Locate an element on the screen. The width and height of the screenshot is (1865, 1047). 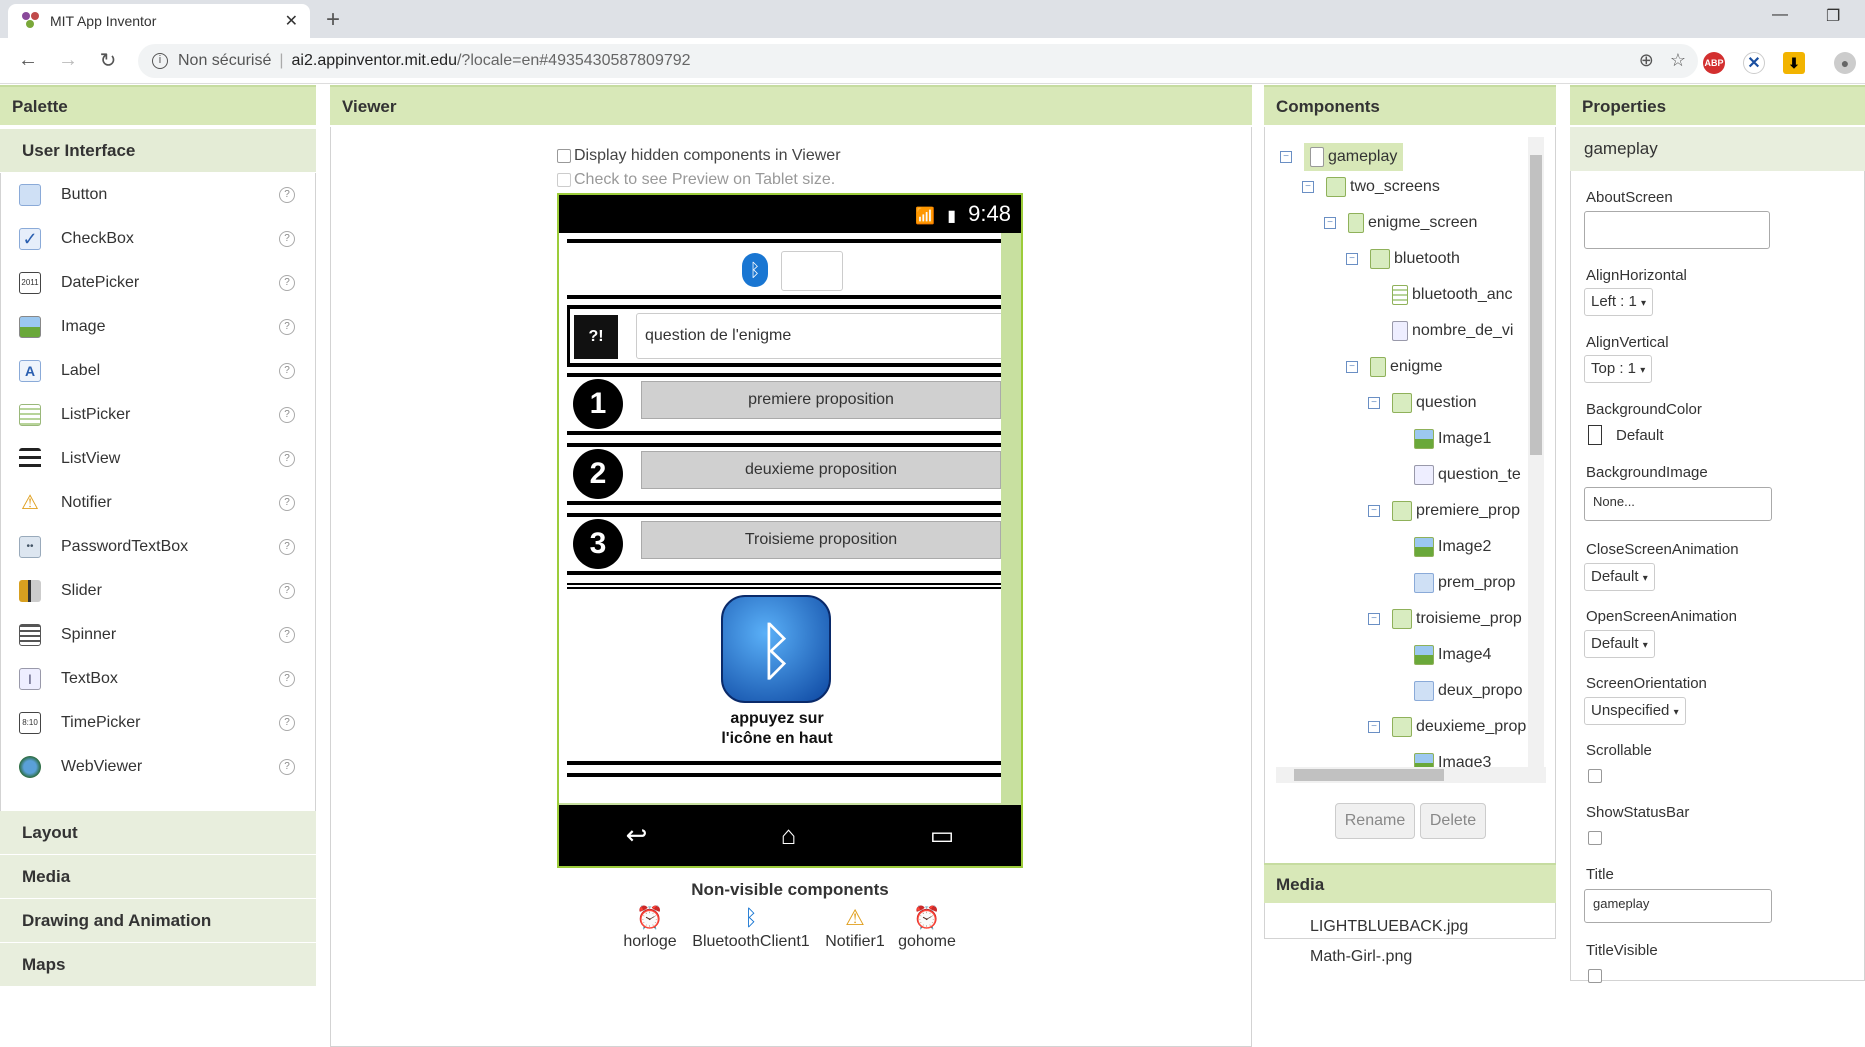
back-nav-icon: ↩ is located at coordinates (637, 835).